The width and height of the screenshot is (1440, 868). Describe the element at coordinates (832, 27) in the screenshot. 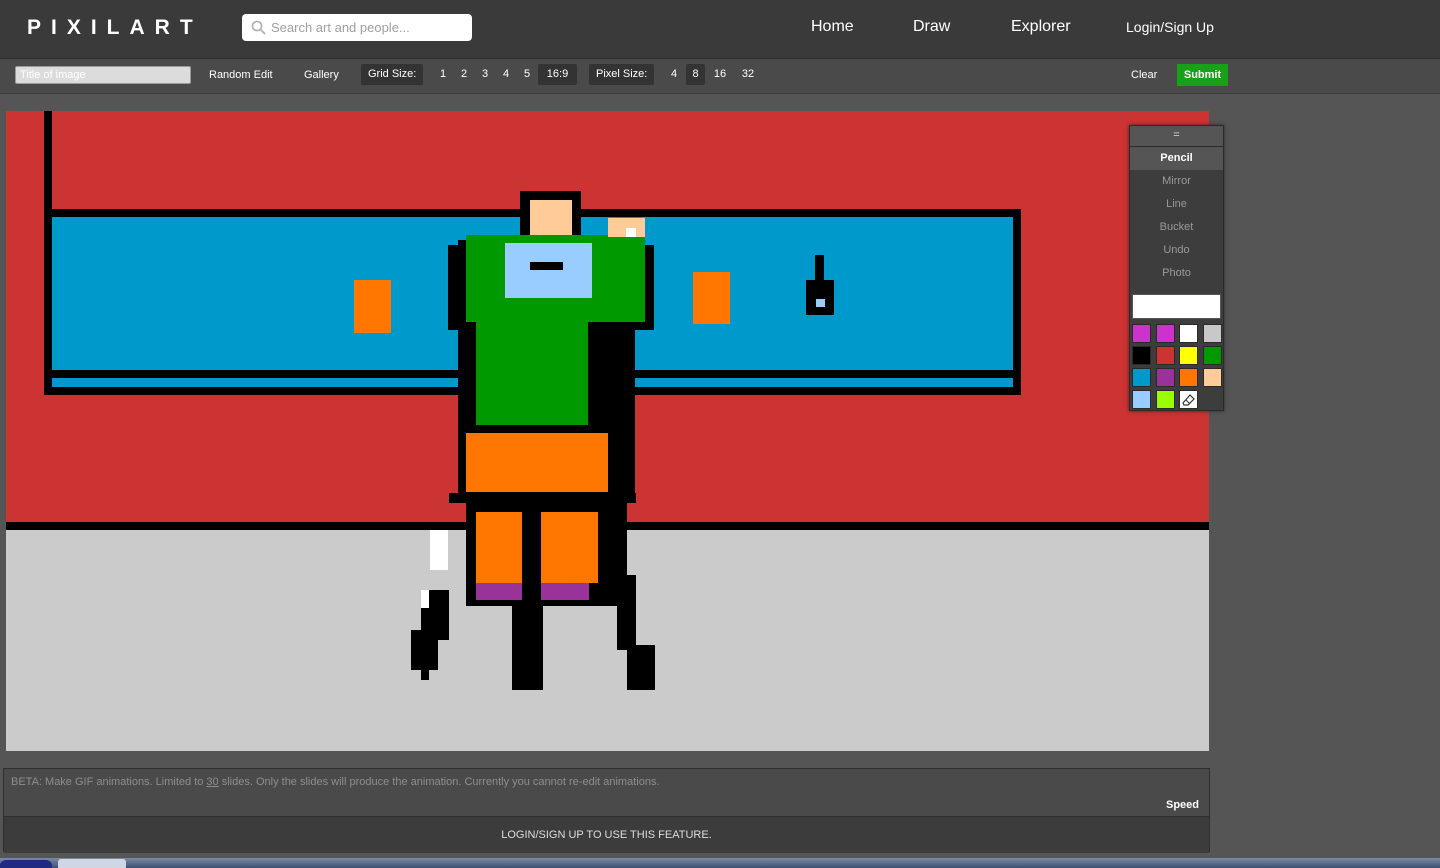

I see `nav-home-link: Home` at that location.